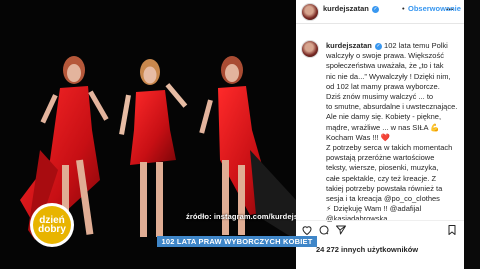  What do you see at coordinates (310, 12) in the screenshot?
I see `avatar` at bounding box center [310, 12].